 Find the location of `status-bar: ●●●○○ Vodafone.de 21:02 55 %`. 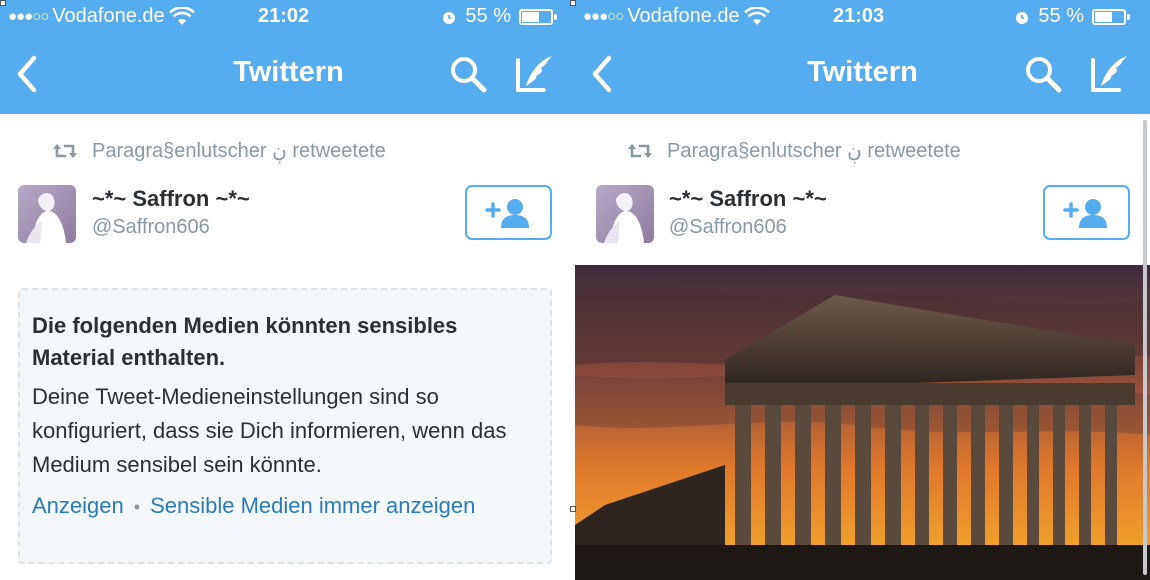

status-bar: ●●●○○ Vodafone.de 21:02 55 % is located at coordinates (288, 17).